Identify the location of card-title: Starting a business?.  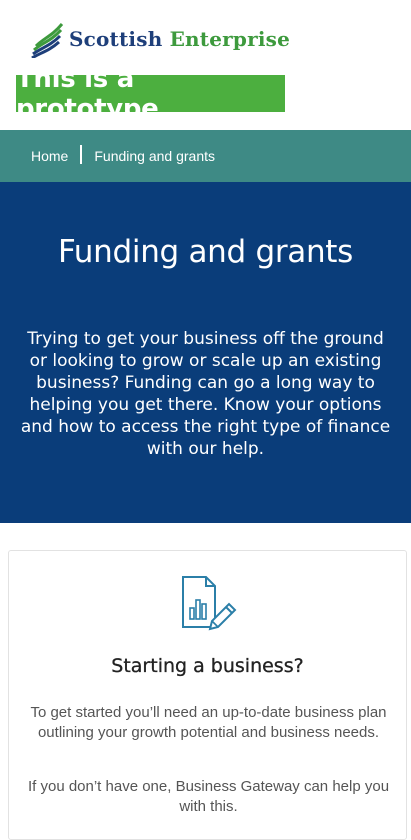
(207, 666).